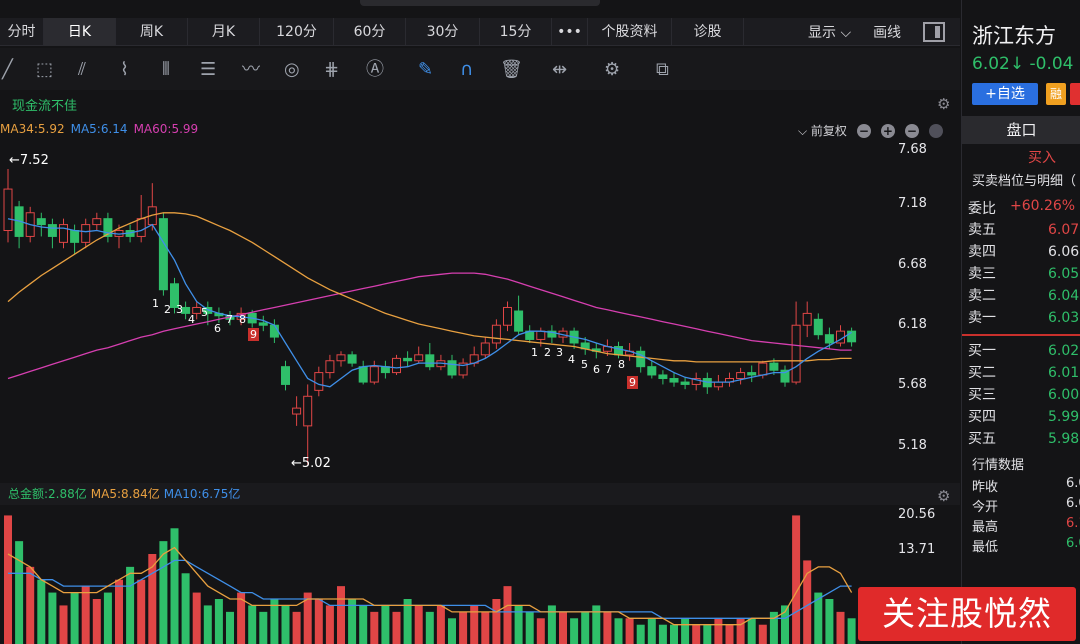  I want to click on display-dropdown: 显示 ⌵, so click(829, 32).